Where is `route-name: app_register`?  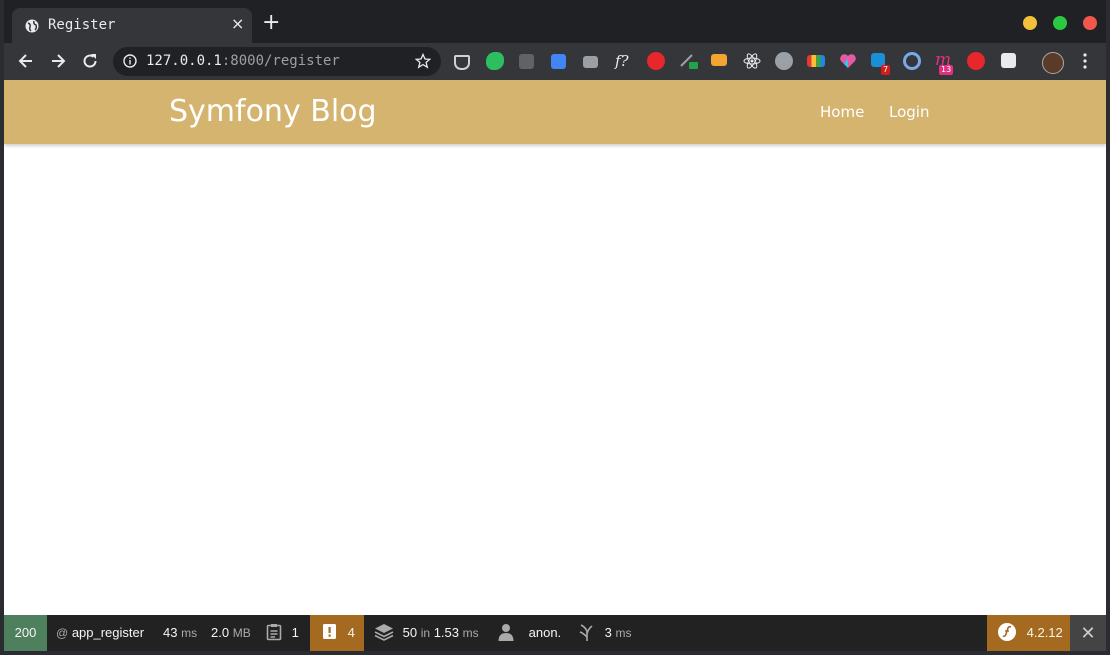
route-name: app_register is located at coordinates (108, 632).